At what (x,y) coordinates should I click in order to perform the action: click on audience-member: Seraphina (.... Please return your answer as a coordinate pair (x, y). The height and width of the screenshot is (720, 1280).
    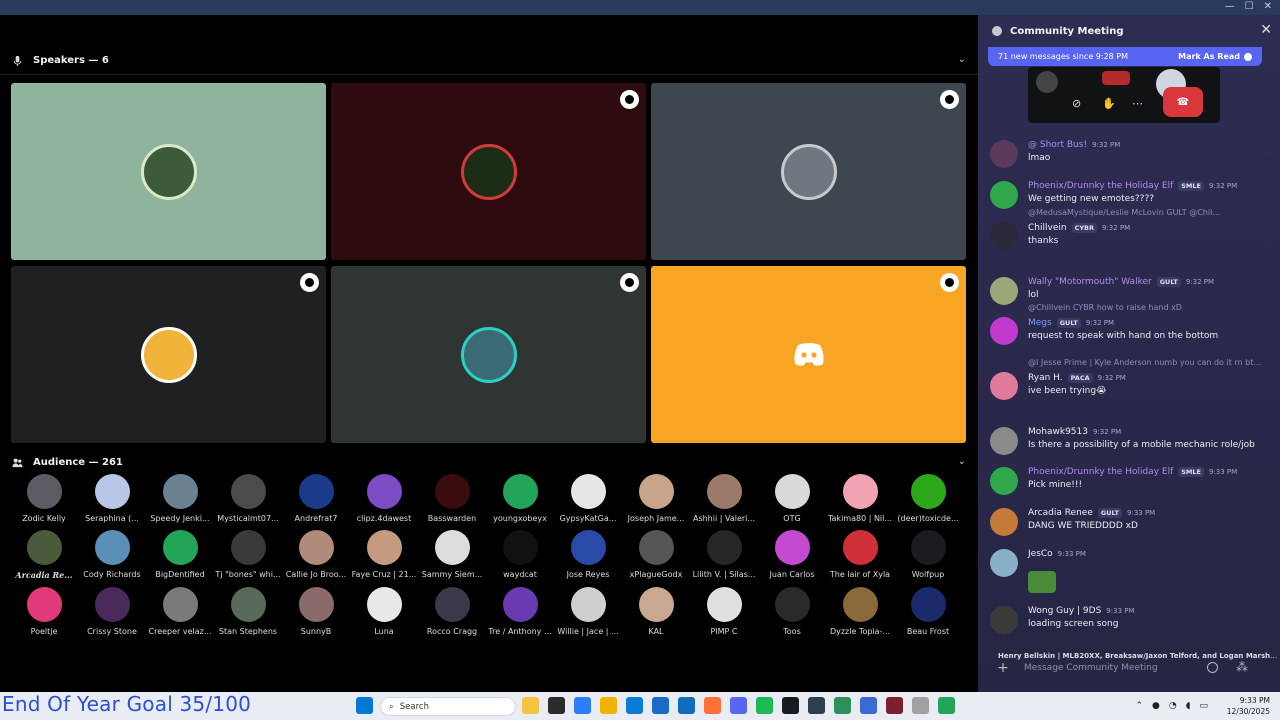
    Looking at the image, I should click on (112, 498).